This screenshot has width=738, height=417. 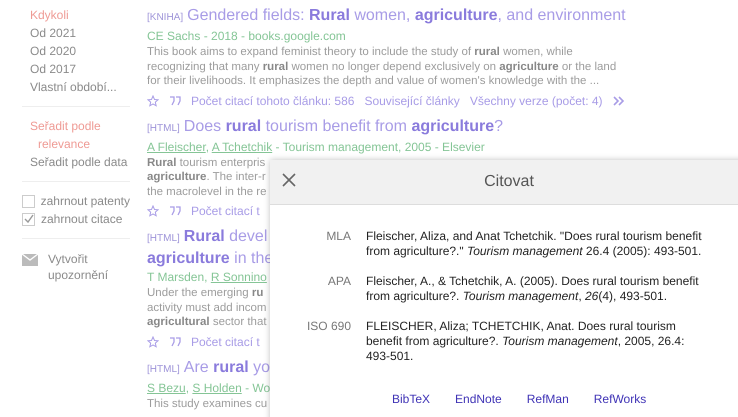 I want to click on time-filter-link: Od 2021, so click(x=53, y=33).